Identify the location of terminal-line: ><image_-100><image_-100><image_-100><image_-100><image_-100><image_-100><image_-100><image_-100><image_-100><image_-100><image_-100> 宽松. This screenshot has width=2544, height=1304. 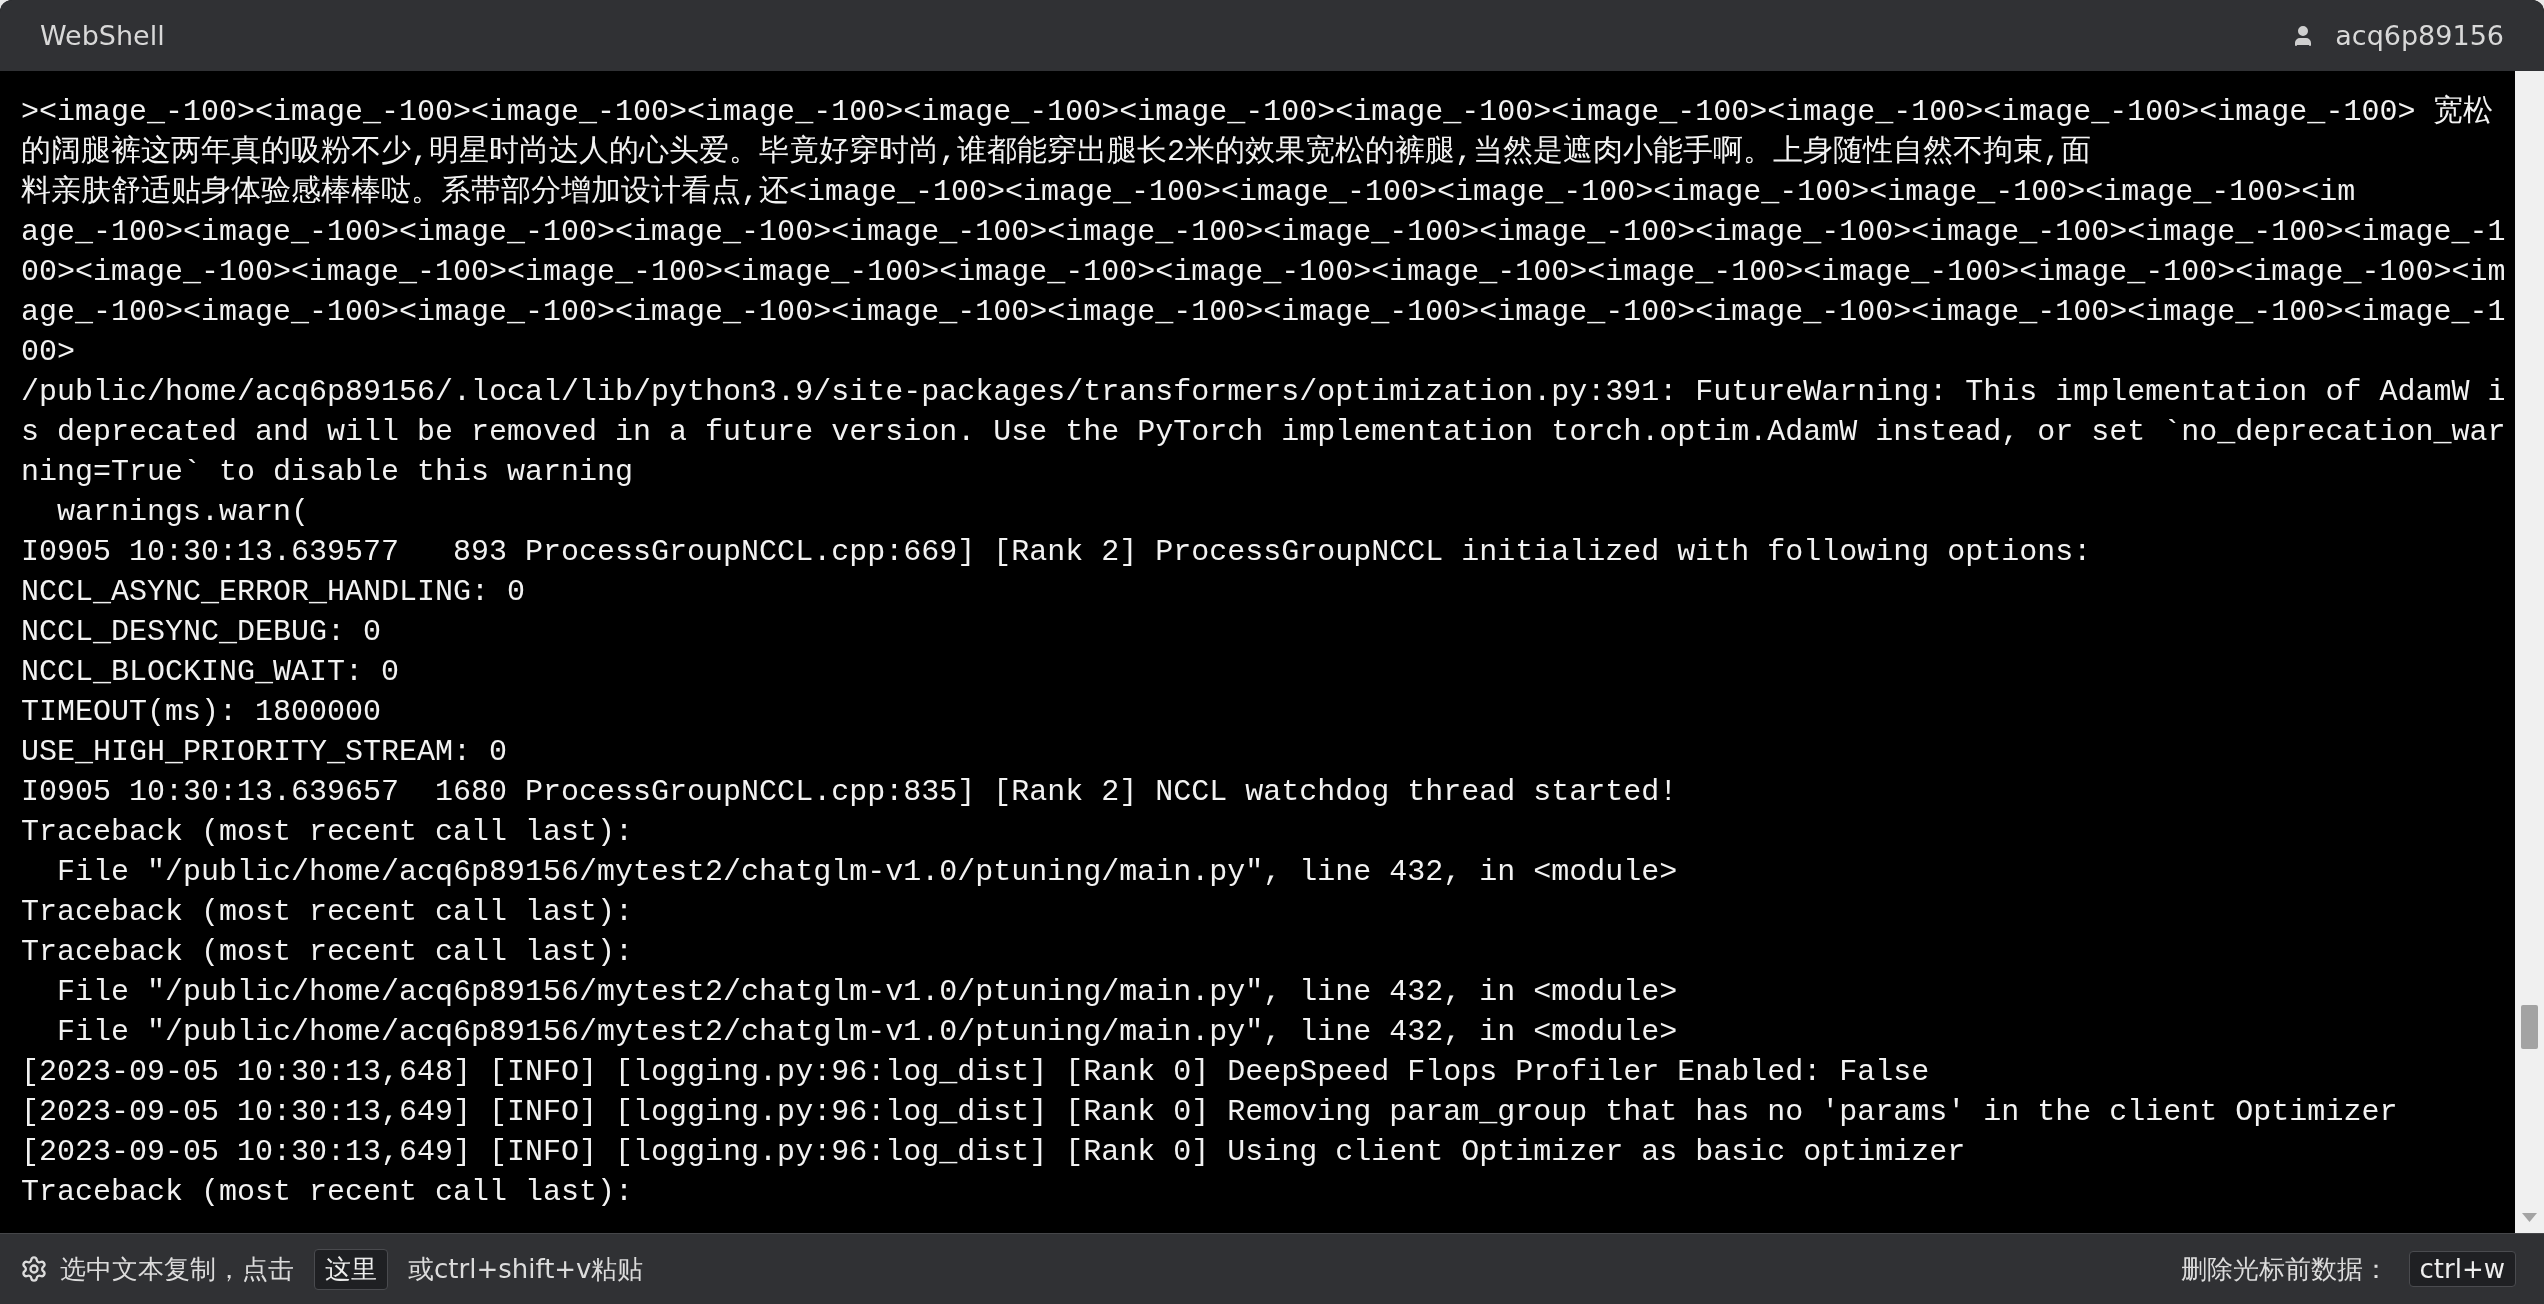
(1257, 112).